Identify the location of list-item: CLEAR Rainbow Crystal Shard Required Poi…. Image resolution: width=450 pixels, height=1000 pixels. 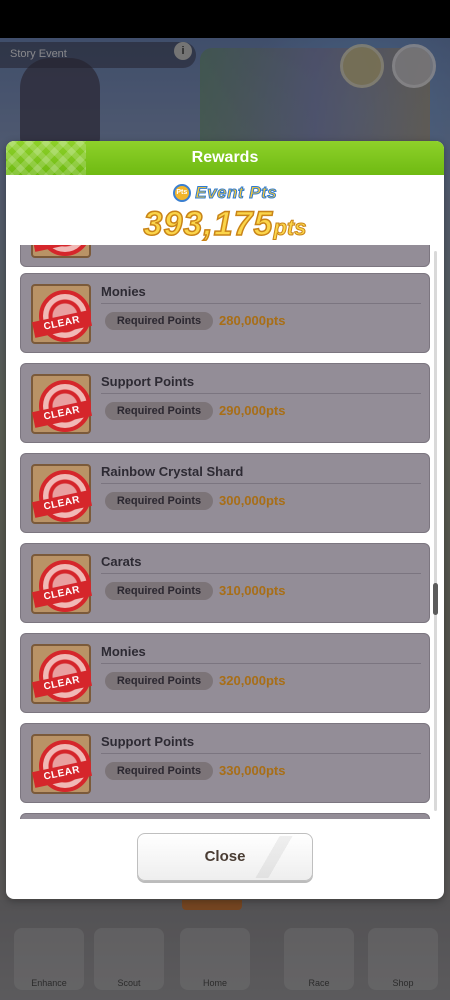
(225, 493).